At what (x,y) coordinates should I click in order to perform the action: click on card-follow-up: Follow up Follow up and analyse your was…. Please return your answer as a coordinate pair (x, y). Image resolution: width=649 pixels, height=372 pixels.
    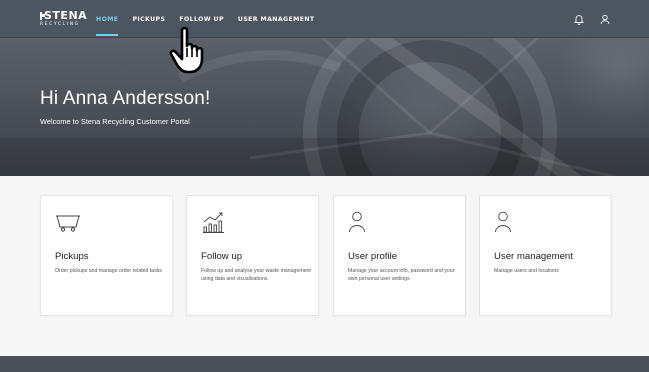
    Looking at the image, I should click on (252, 255).